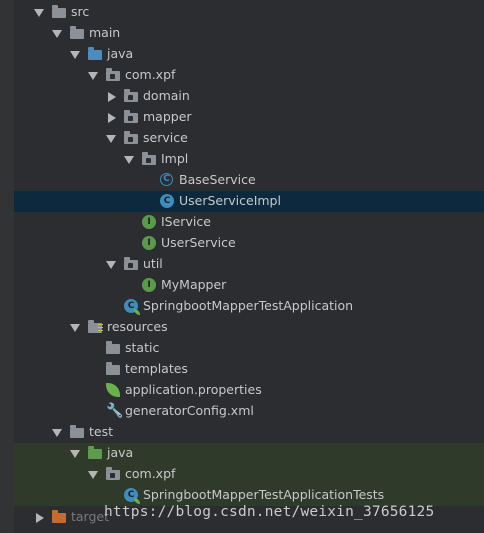 This screenshot has height=533, width=484. What do you see at coordinates (249, 369) in the screenshot?
I see `tree-row-templates: templates` at bounding box center [249, 369].